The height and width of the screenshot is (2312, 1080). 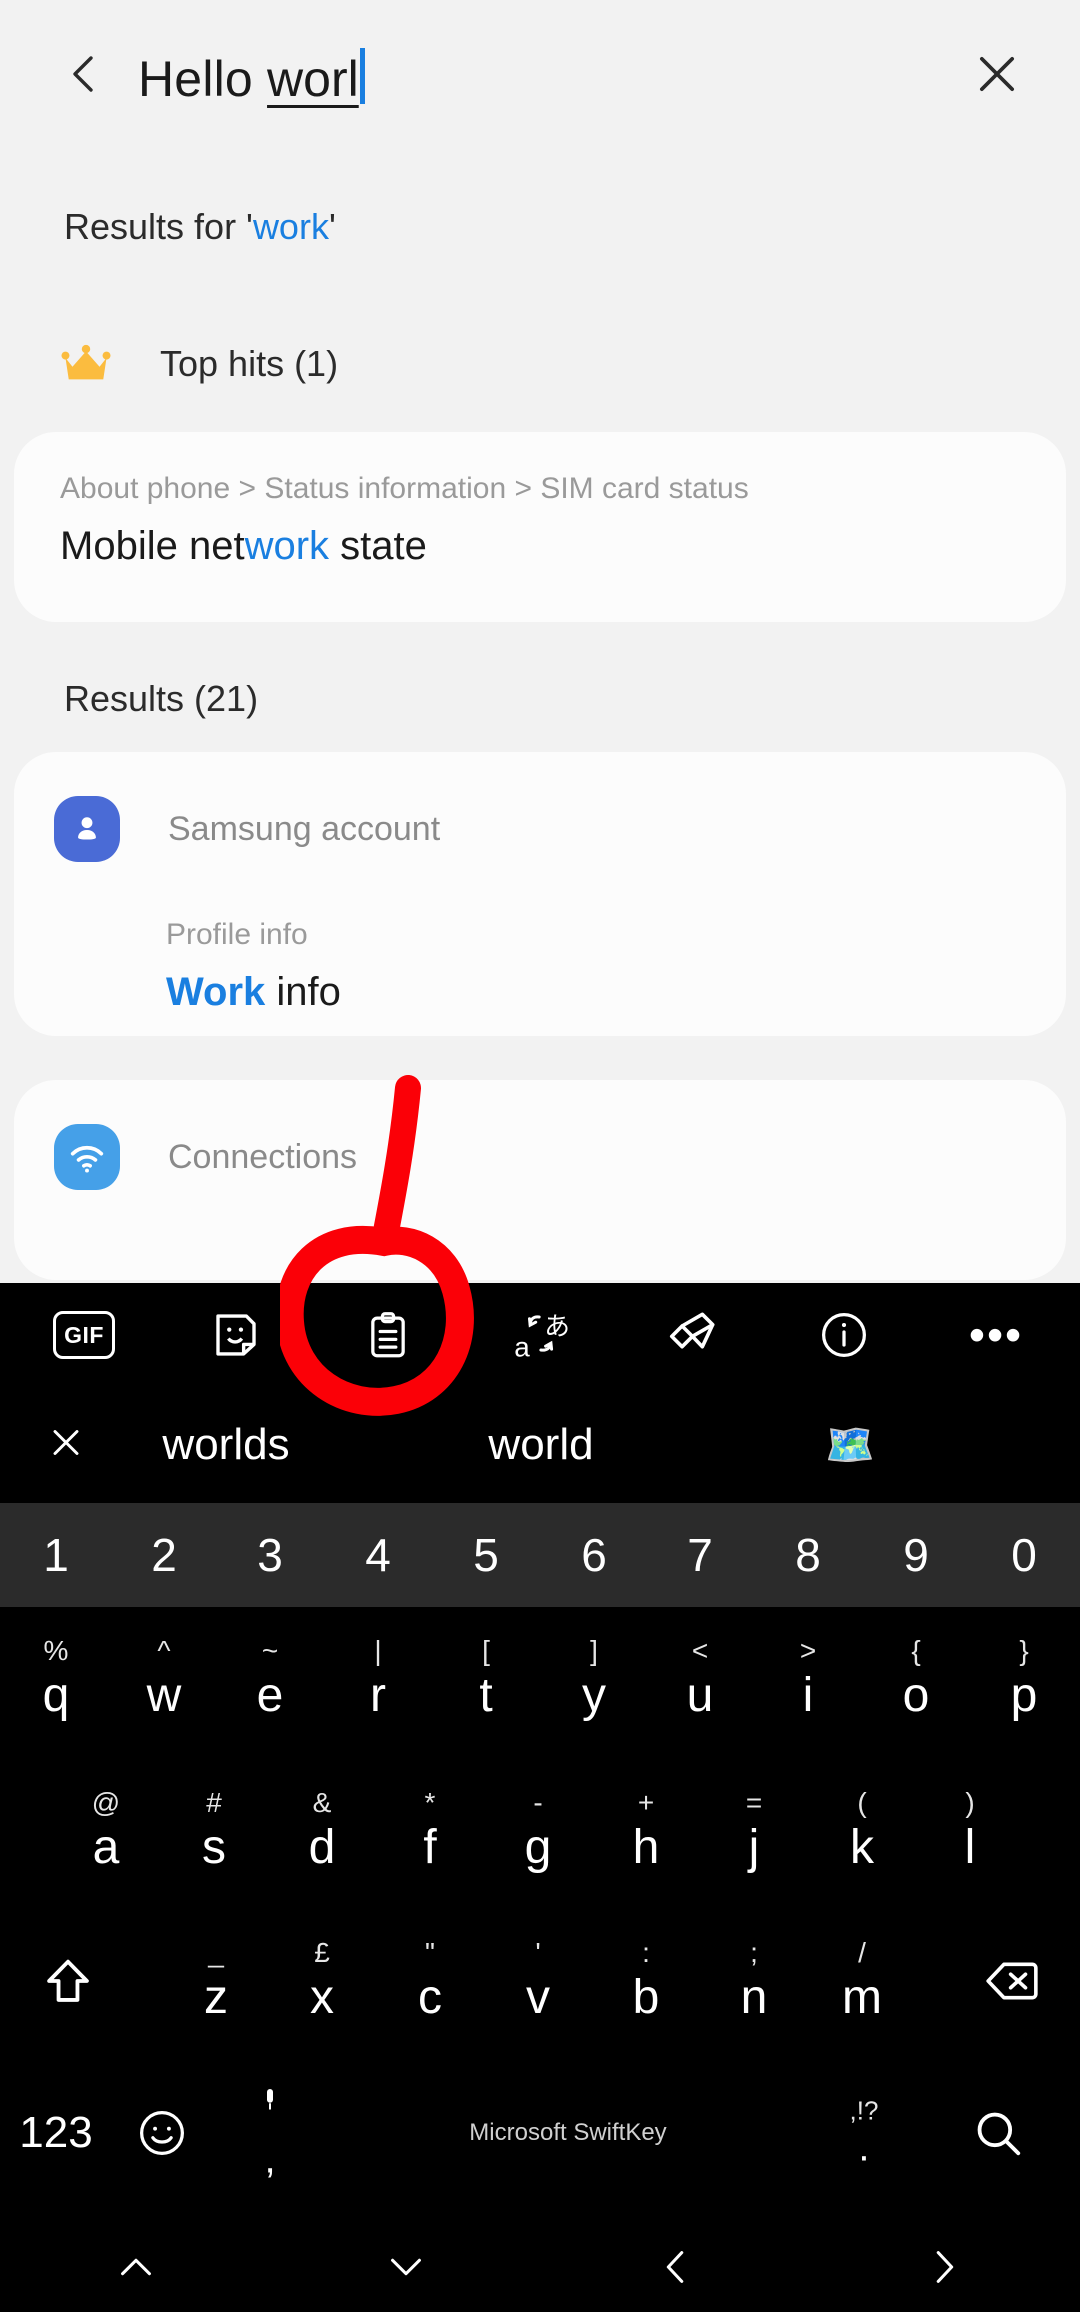 What do you see at coordinates (970, 1847) in the screenshot?
I see `key-l-label: l` at bounding box center [970, 1847].